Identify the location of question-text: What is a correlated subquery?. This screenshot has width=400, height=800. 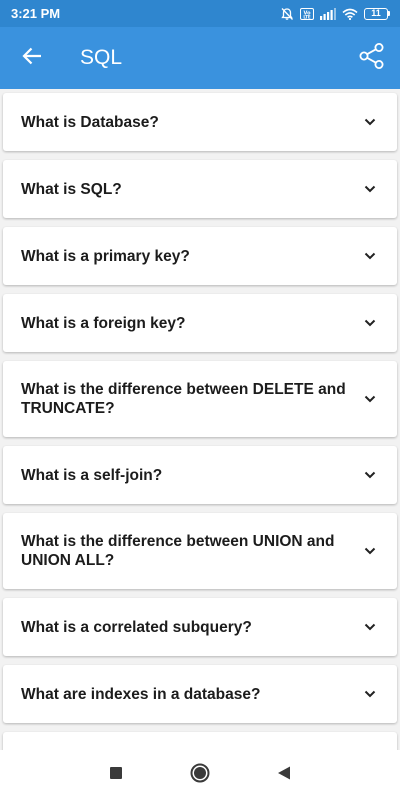
(136, 627).